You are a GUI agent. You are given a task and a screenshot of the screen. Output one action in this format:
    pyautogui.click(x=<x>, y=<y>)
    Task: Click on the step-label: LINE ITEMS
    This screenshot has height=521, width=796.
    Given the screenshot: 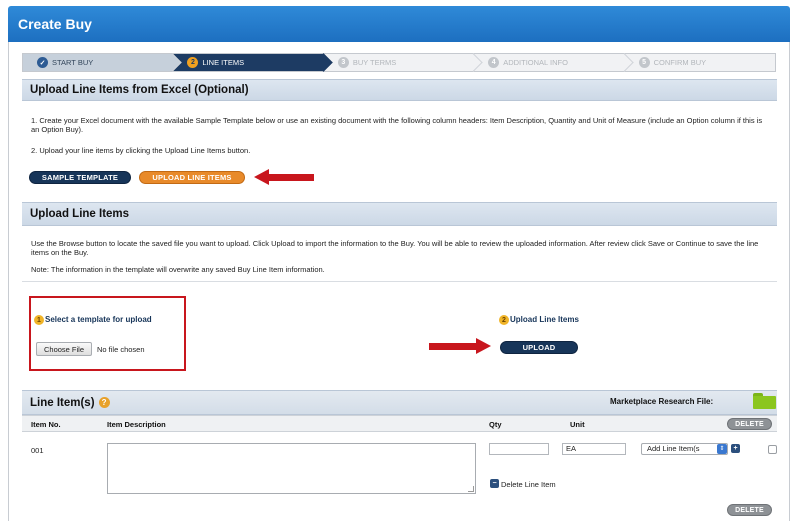 What is the action you would take?
    pyautogui.click(x=223, y=62)
    